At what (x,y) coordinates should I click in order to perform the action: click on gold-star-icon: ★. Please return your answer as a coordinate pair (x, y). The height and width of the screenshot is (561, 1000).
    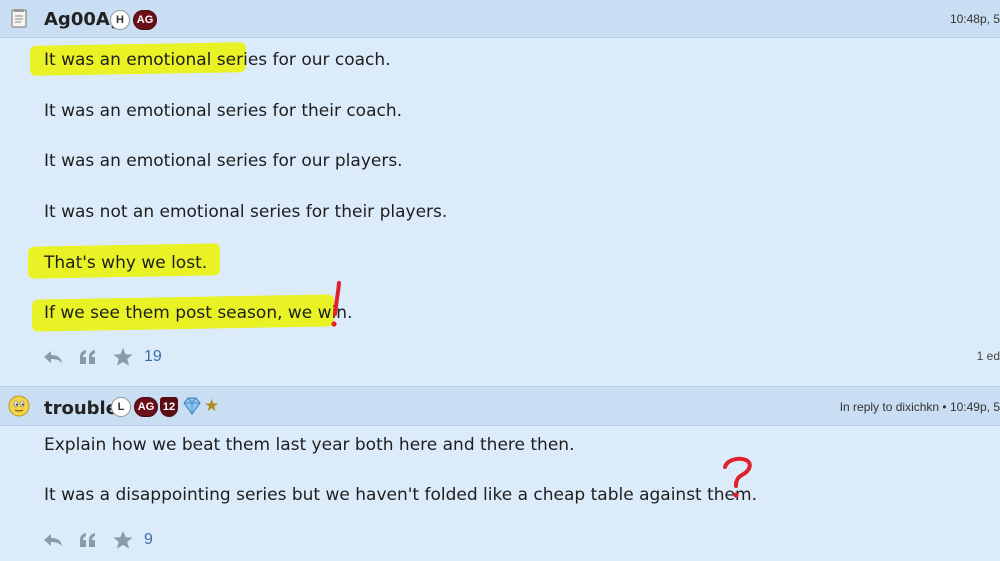
    Looking at the image, I should click on (212, 405).